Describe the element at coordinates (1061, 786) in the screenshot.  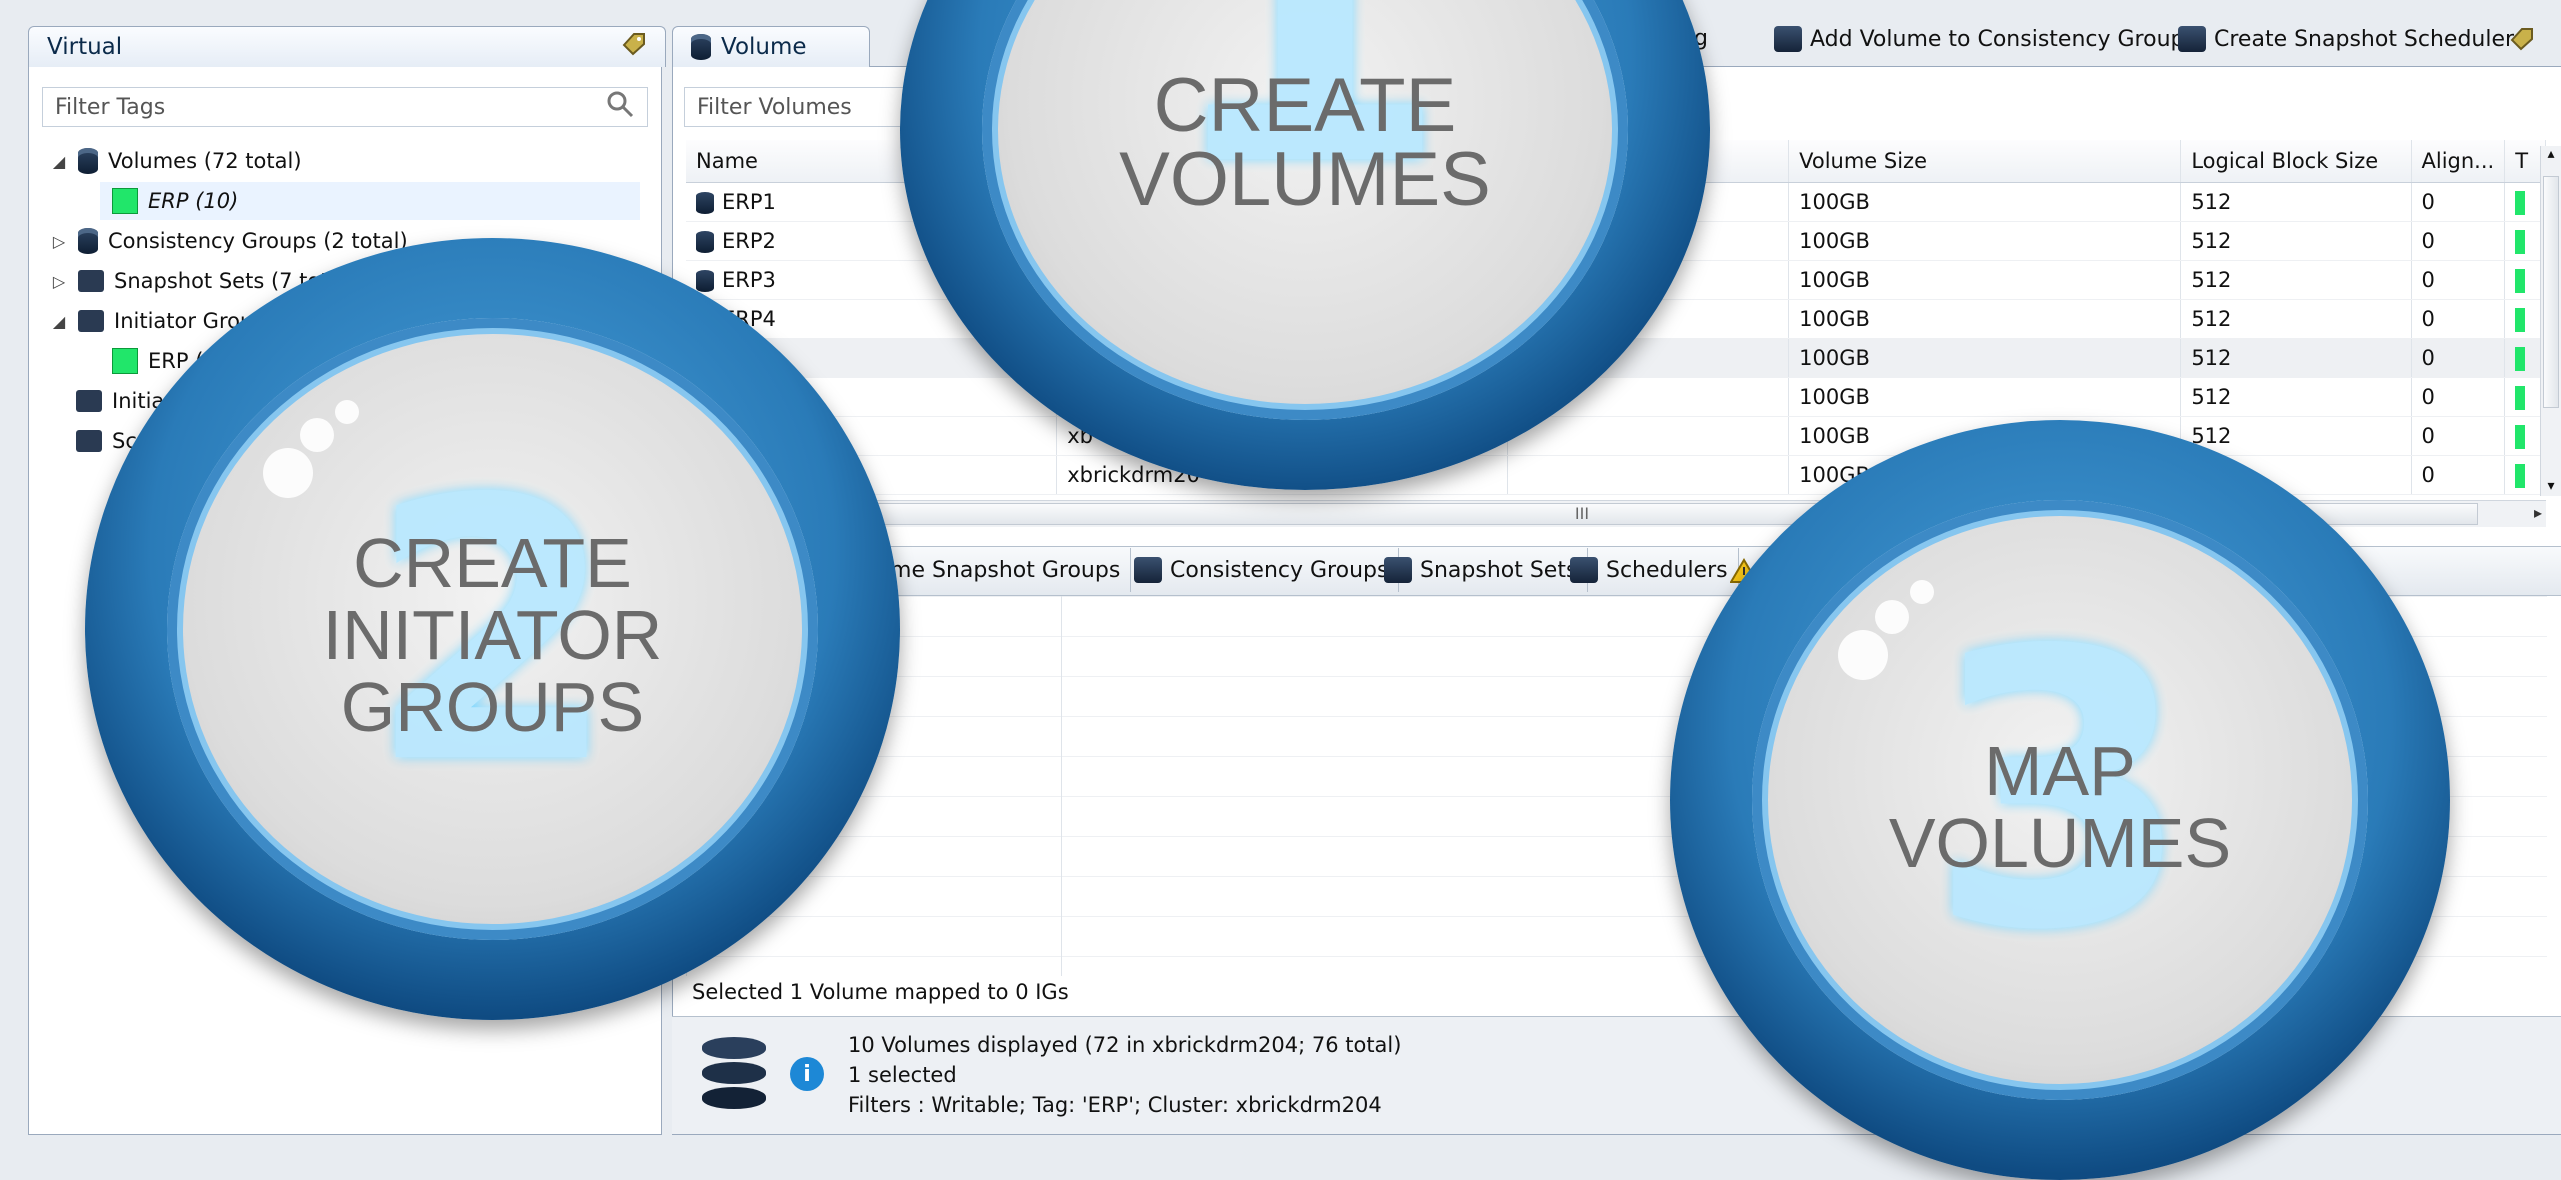
I see `detail-grid-column-divider` at that location.